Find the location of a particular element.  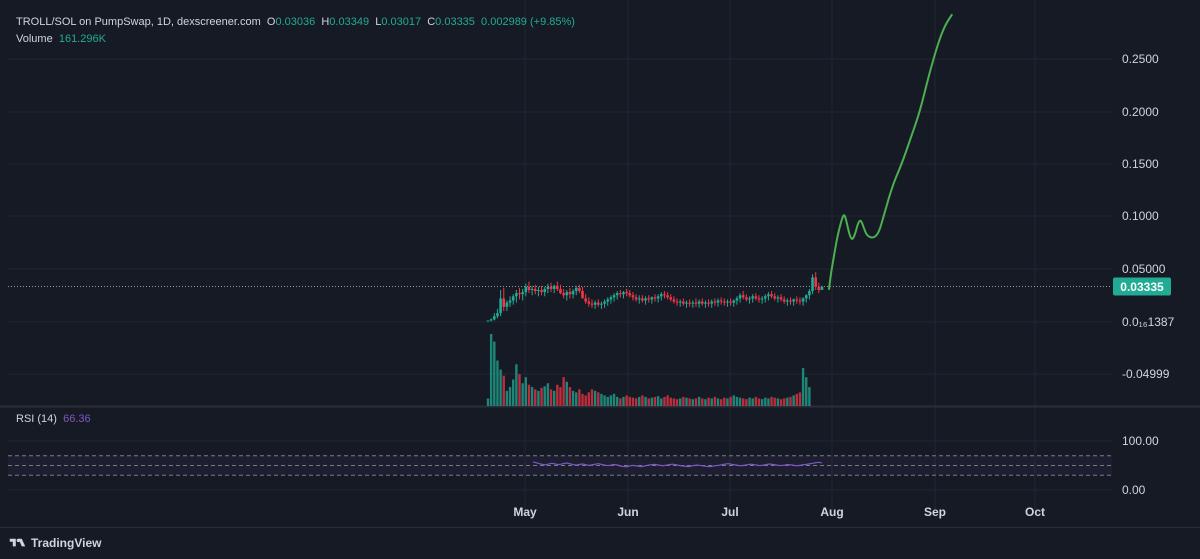

open-value: 0.03036 is located at coordinates (295, 22).